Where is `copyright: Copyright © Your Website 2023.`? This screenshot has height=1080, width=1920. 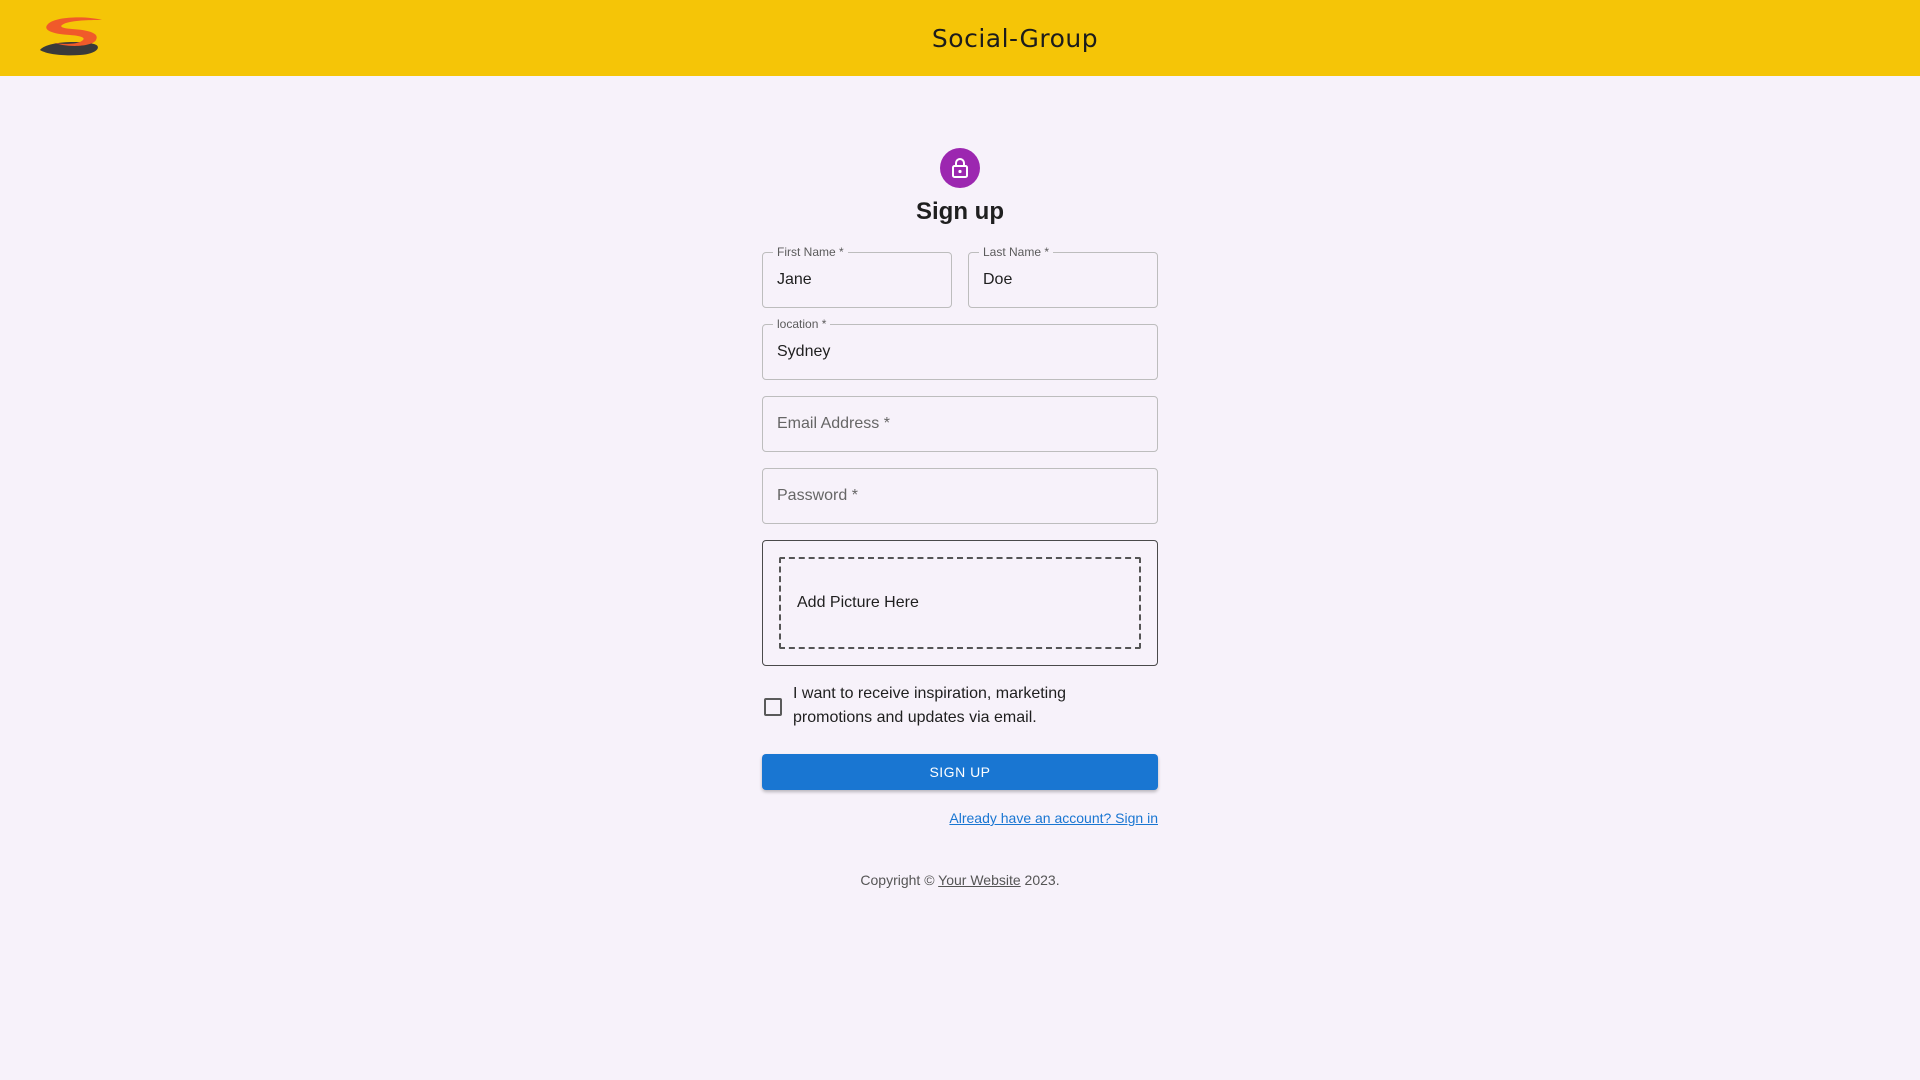
copyright: Copyright © Your Website 2023. is located at coordinates (960, 880).